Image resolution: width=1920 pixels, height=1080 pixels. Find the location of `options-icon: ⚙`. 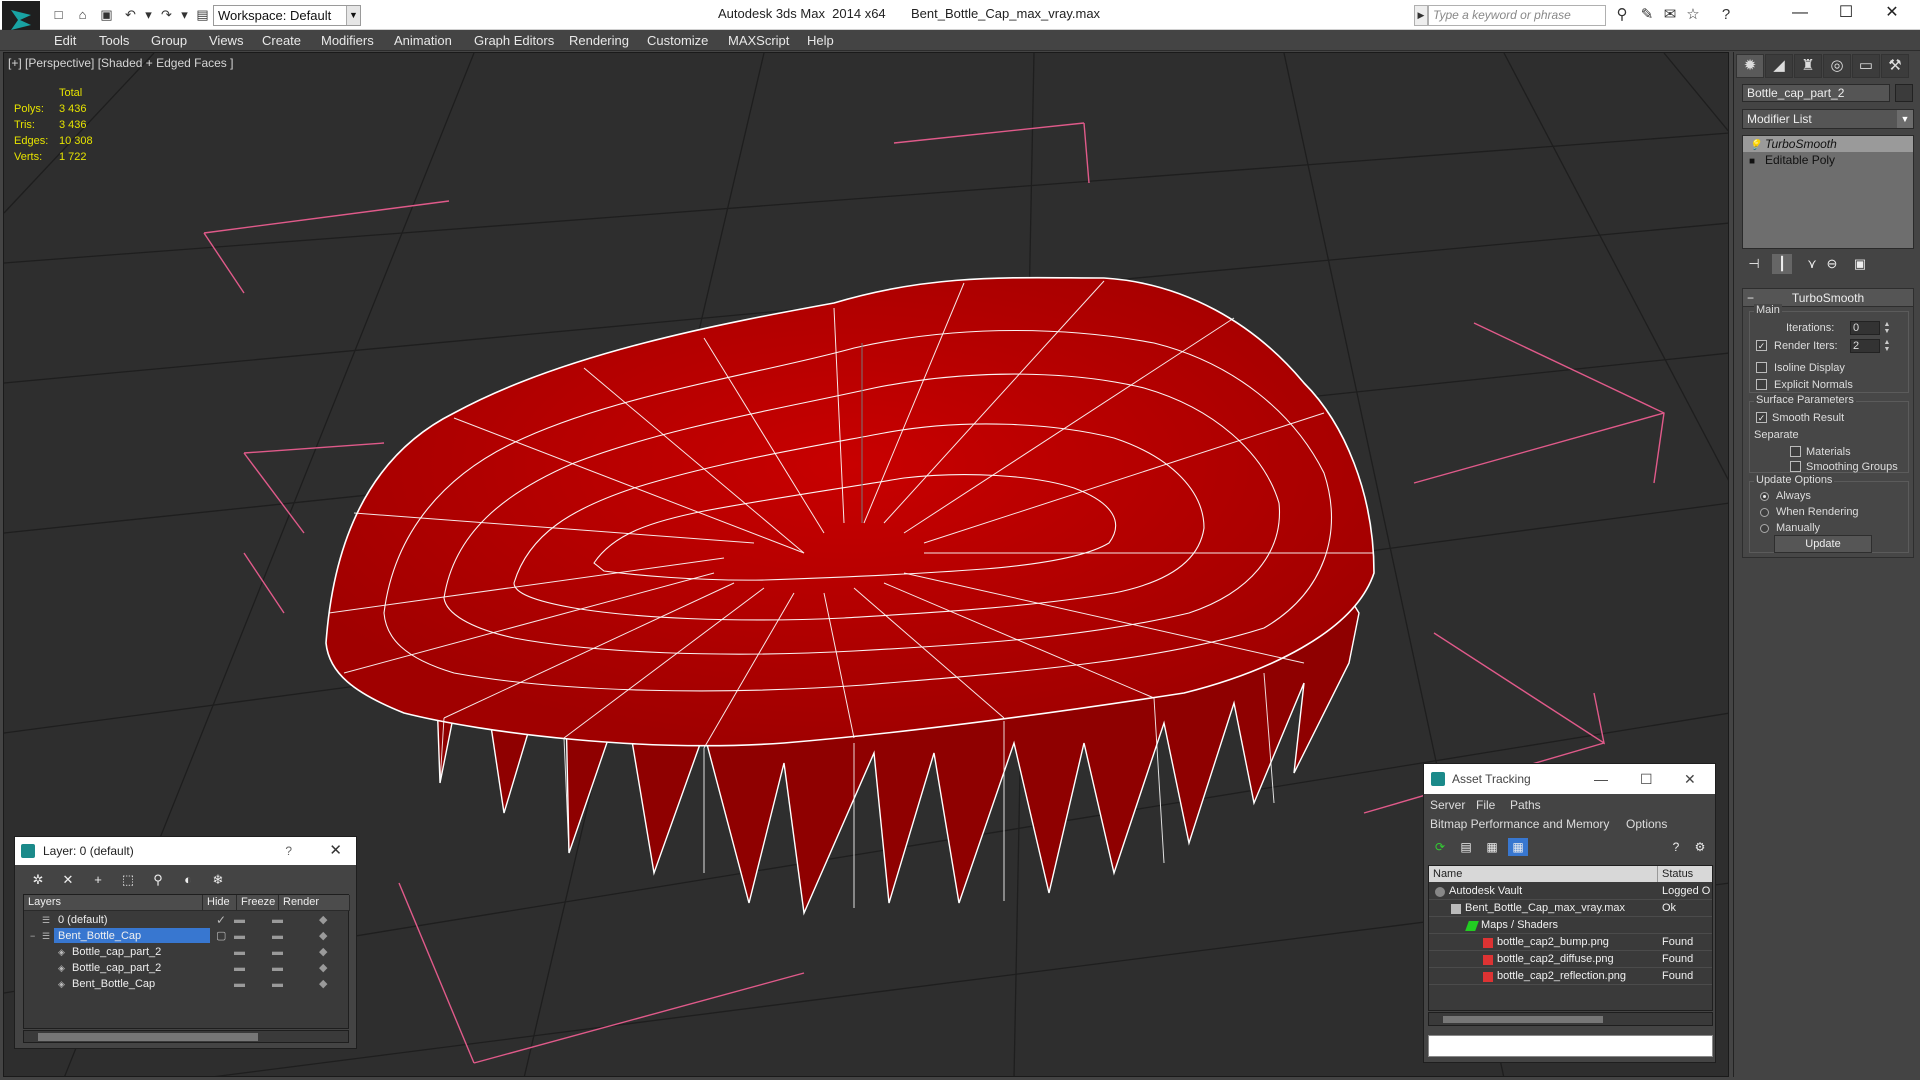

options-icon: ⚙ is located at coordinates (1700, 847).